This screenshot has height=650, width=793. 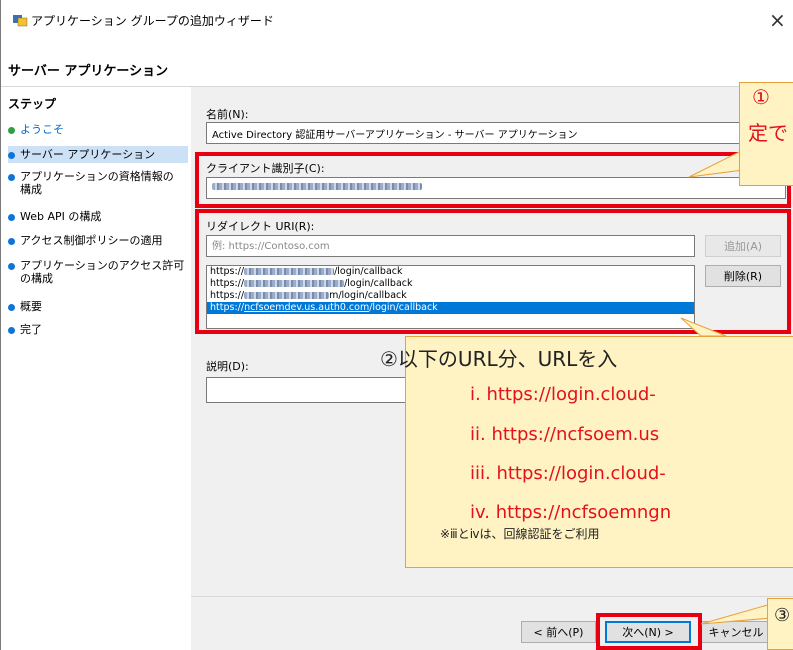 I want to click on name-label: 名前(N):, so click(x=227, y=114).